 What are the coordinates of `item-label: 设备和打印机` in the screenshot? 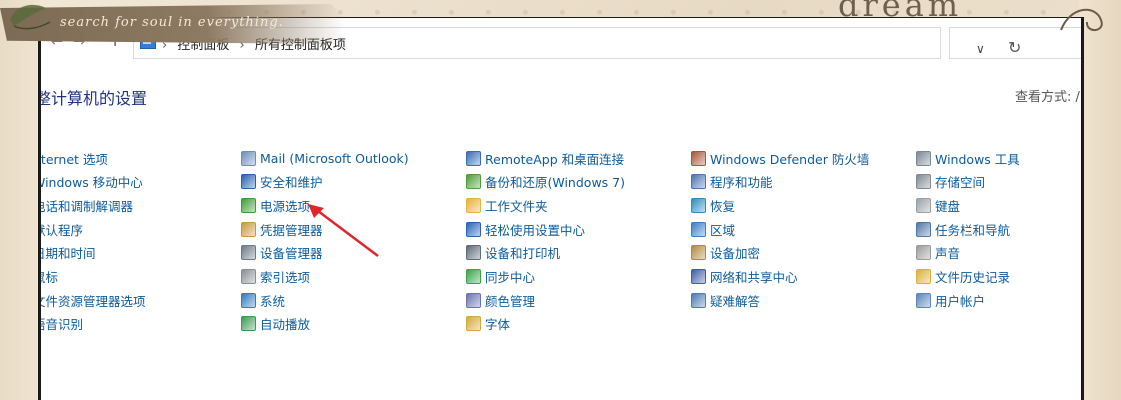 It's located at (523, 254).